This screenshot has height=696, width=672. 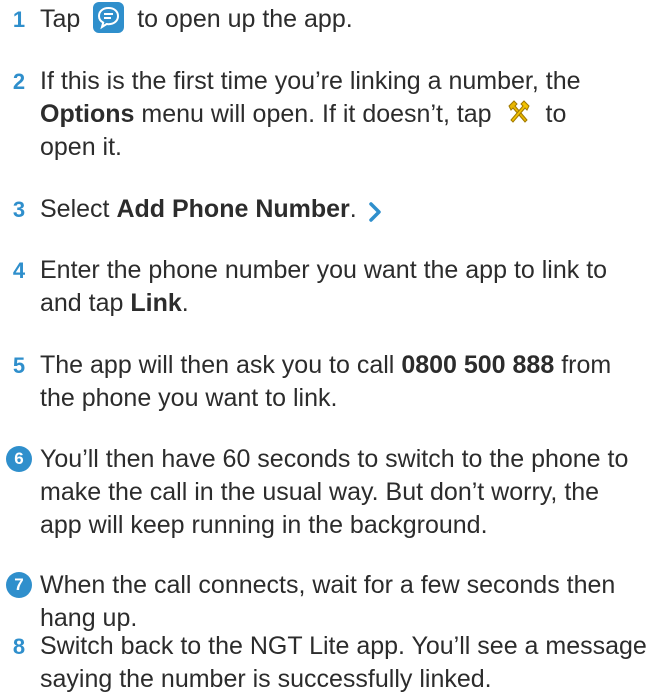 What do you see at coordinates (81, 147) in the screenshot?
I see `step-text: open it.` at bounding box center [81, 147].